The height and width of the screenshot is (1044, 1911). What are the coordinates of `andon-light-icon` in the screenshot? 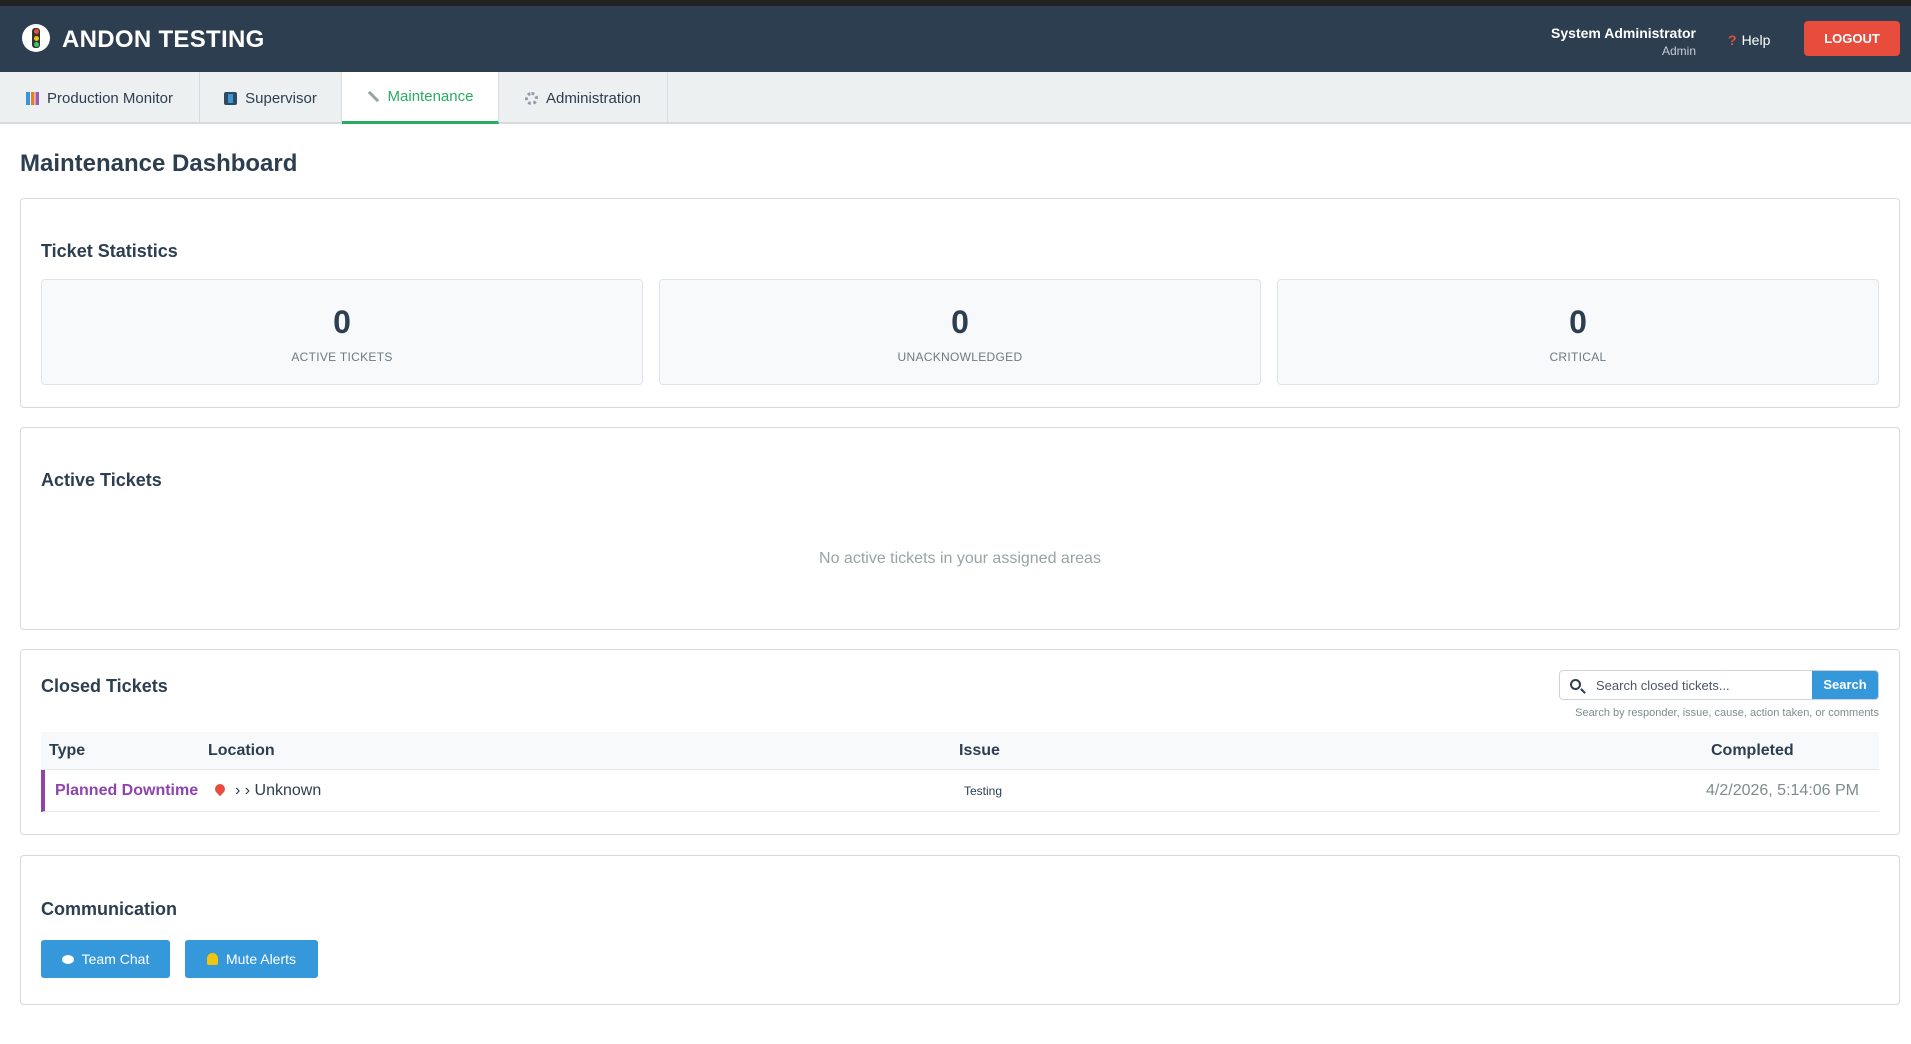 It's located at (36, 38).